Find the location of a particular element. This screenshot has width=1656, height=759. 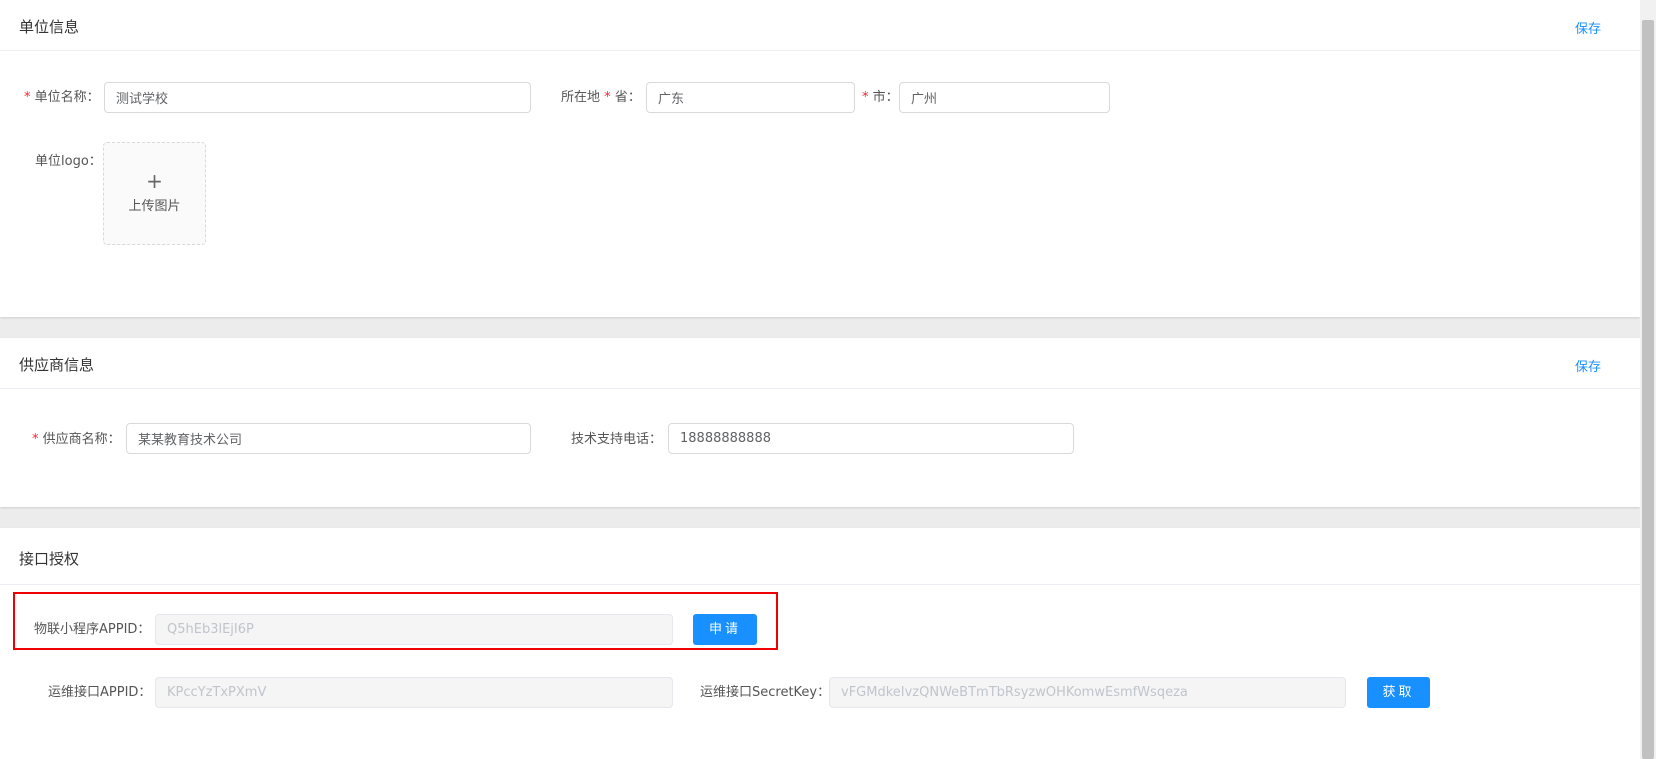

ops-secretkey-input is located at coordinates (1087, 692).